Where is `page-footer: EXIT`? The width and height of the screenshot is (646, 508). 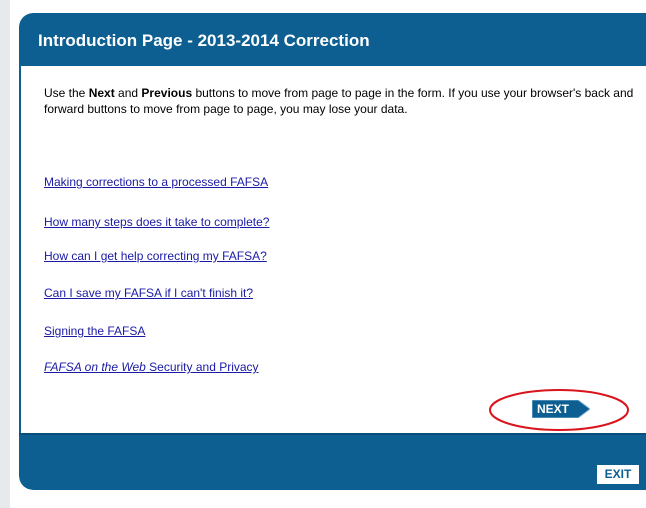
page-footer: EXIT is located at coordinates (332, 461).